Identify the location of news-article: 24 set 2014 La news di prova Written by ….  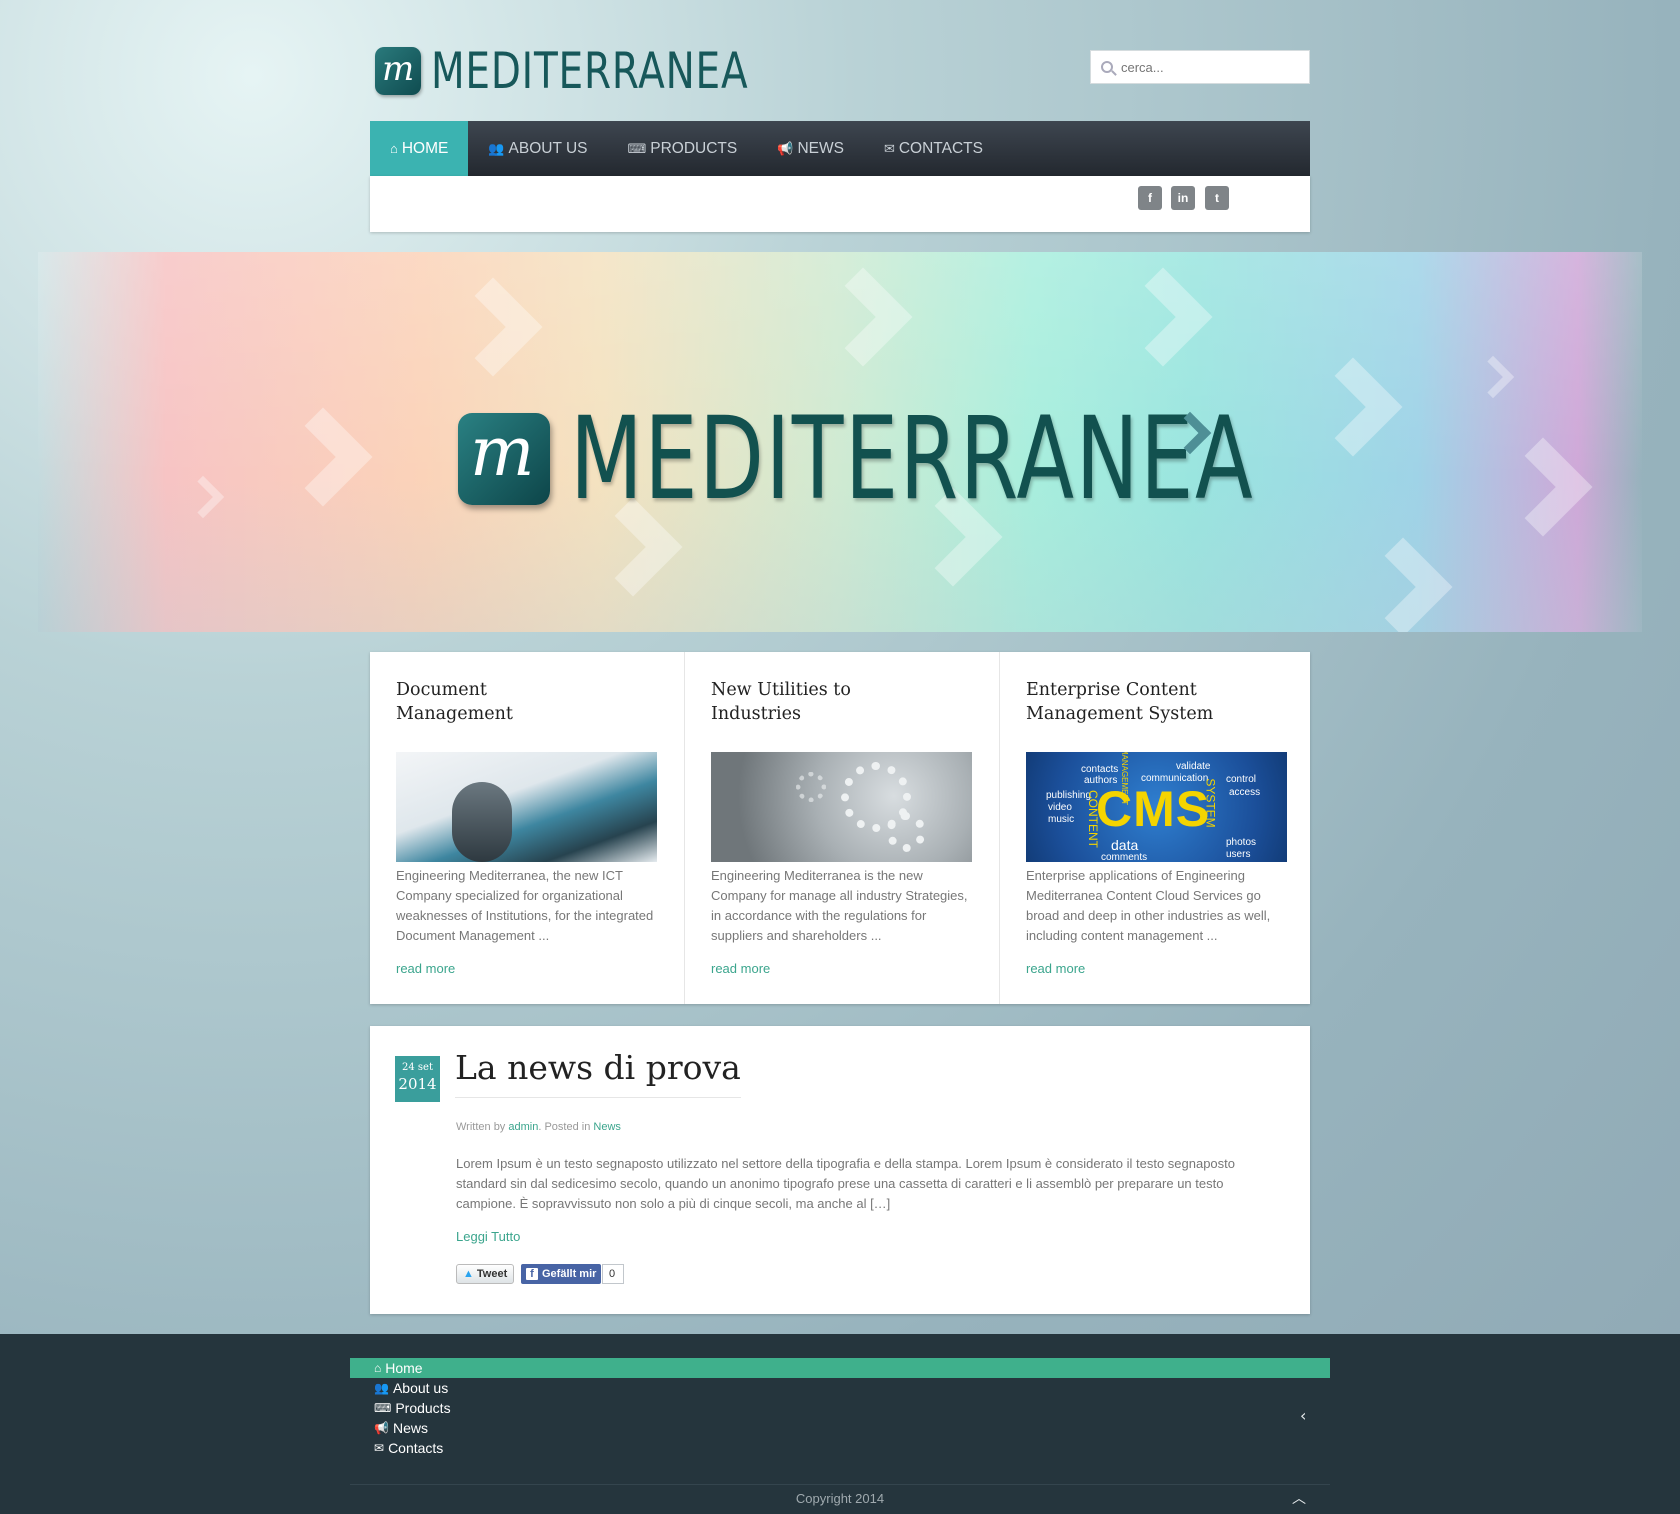
(840, 1170).